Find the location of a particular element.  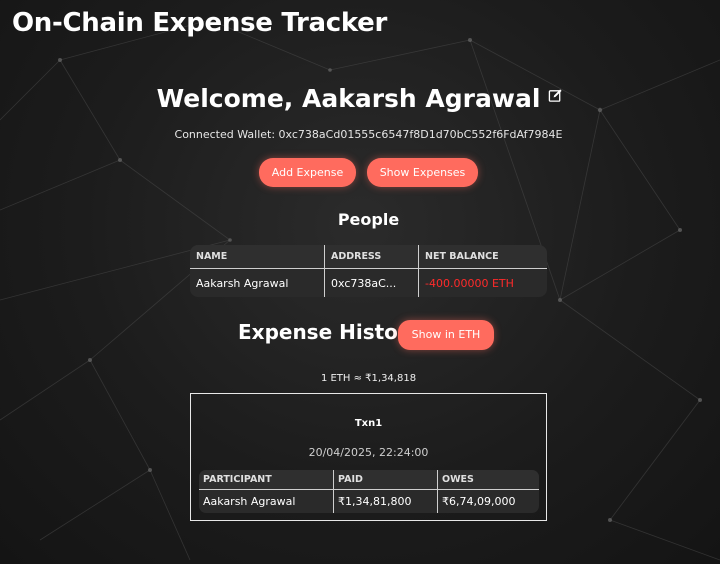

expense-history-heading: Expense History is located at coordinates (329, 332).